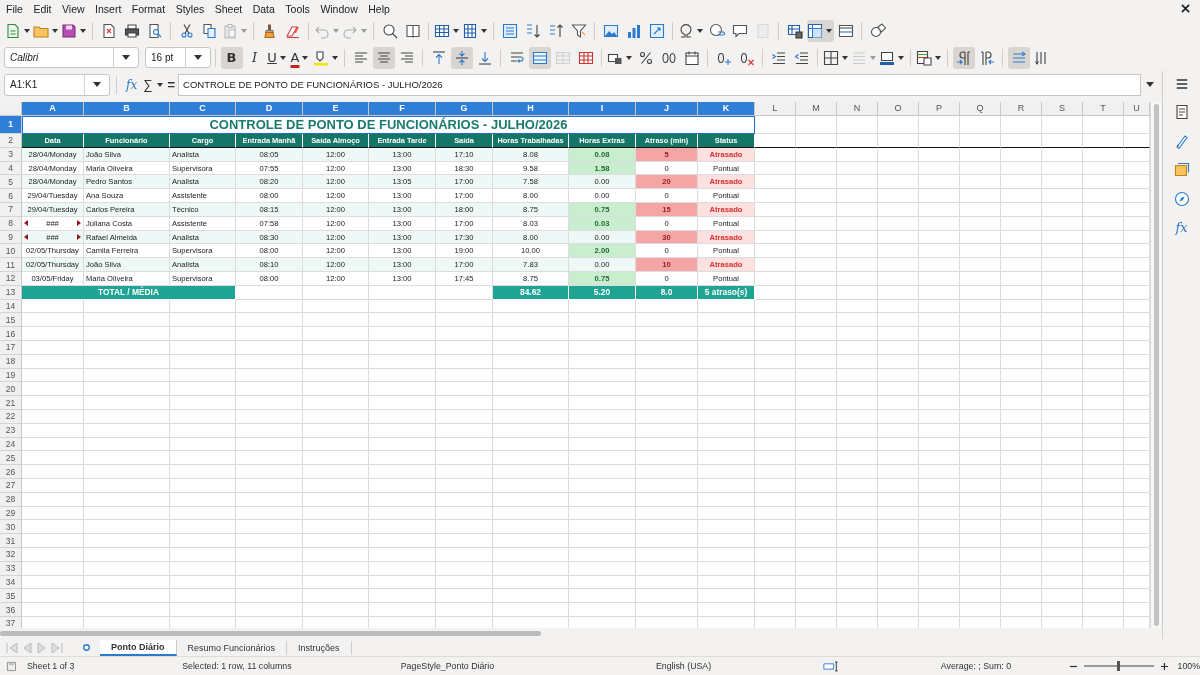  Describe the element at coordinates (775, 108) in the screenshot. I see `column-header: L` at that location.